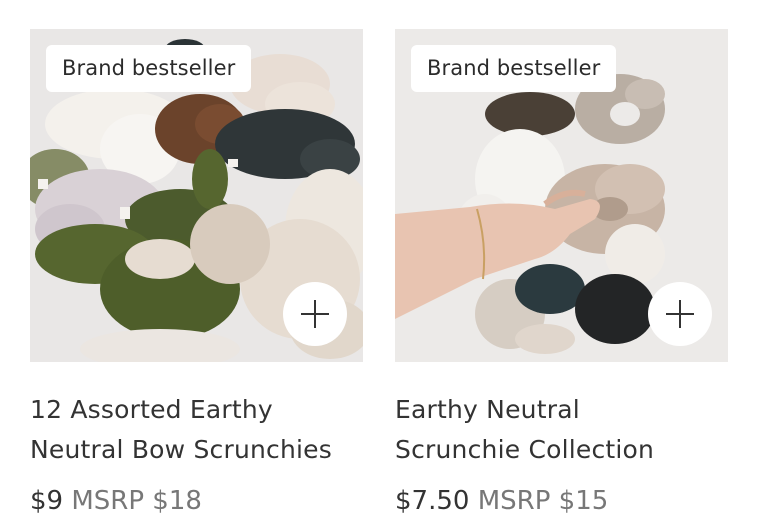  What do you see at coordinates (525, 449) in the screenshot?
I see `product-title-line: Scrunchie Collection` at bounding box center [525, 449].